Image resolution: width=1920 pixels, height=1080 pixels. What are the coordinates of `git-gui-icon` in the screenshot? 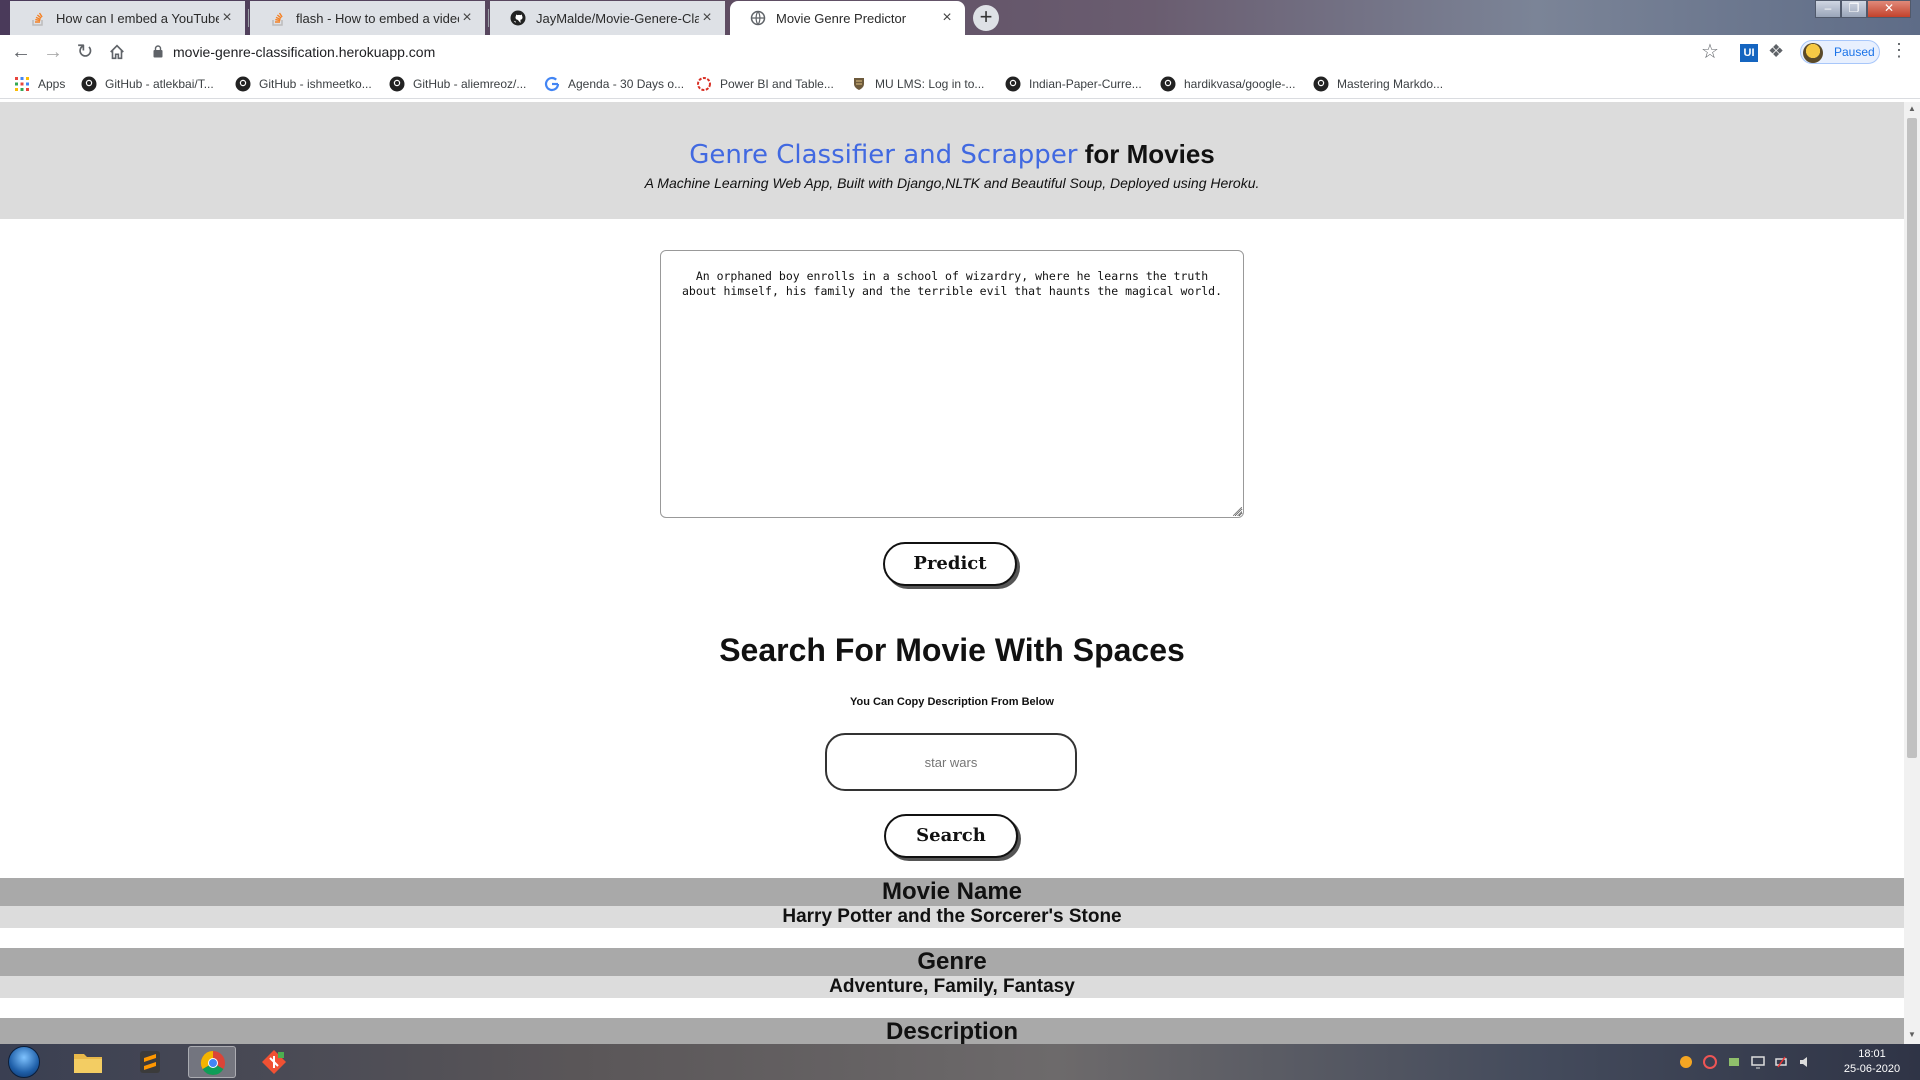 It's located at (274, 1062).